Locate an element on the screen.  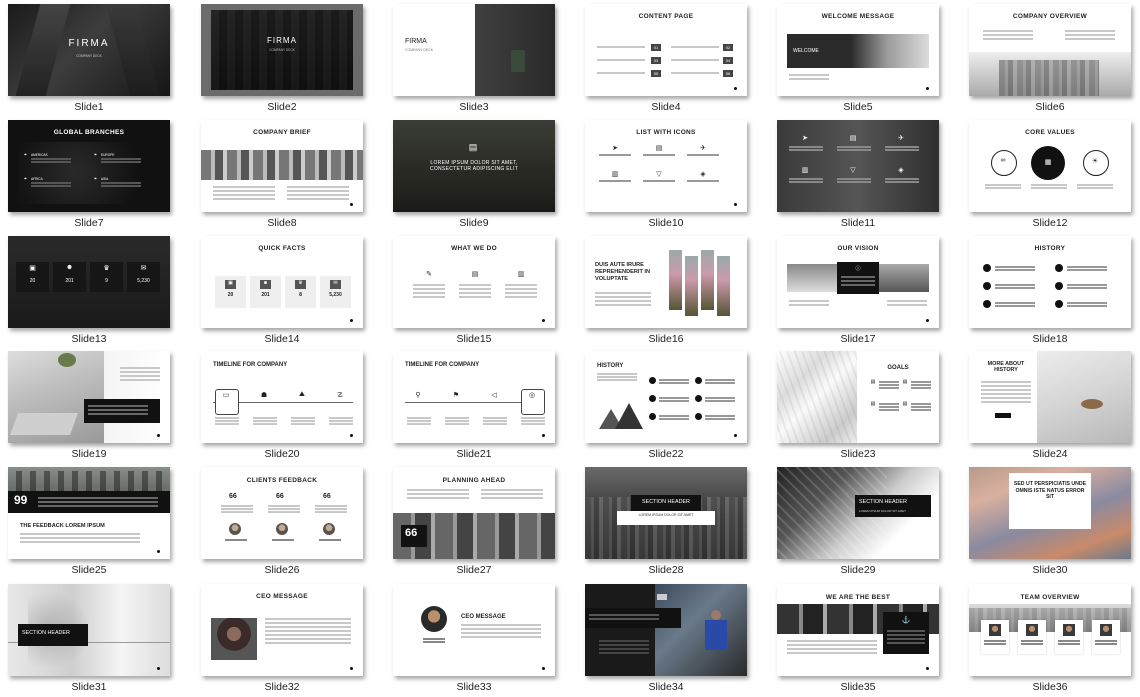
slide-thumbnail-cell: WELCOME MESSAGE WELCOME Slide5 is located at coordinates (862, 58).